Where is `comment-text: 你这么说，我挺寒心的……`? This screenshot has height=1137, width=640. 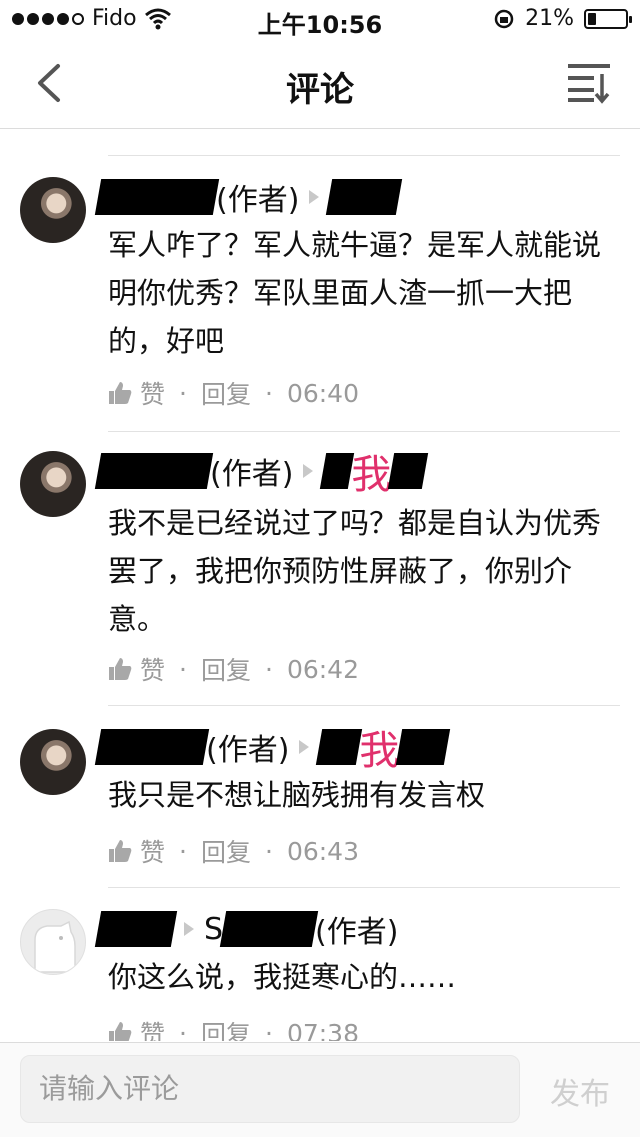 comment-text: 你这么说，我挺寒心的…… is located at coordinates (282, 977).